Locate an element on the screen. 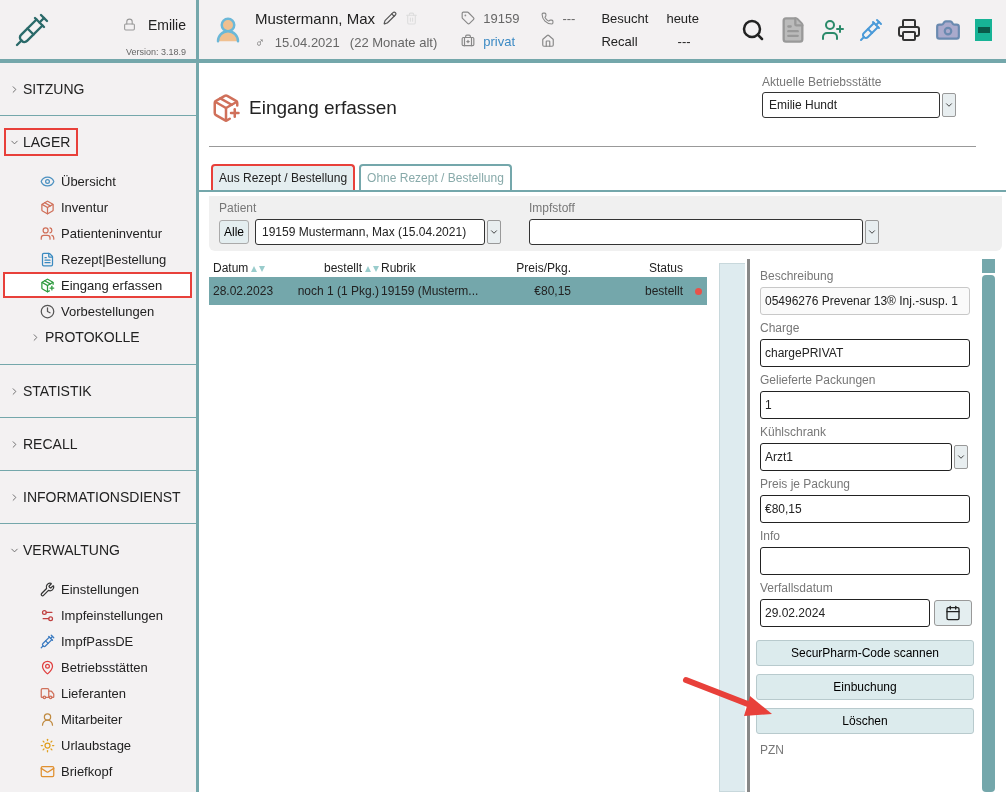 This screenshot has width=1006, height=792. section-toggle: VERWALTUNG is located at coordinates (66, 550).